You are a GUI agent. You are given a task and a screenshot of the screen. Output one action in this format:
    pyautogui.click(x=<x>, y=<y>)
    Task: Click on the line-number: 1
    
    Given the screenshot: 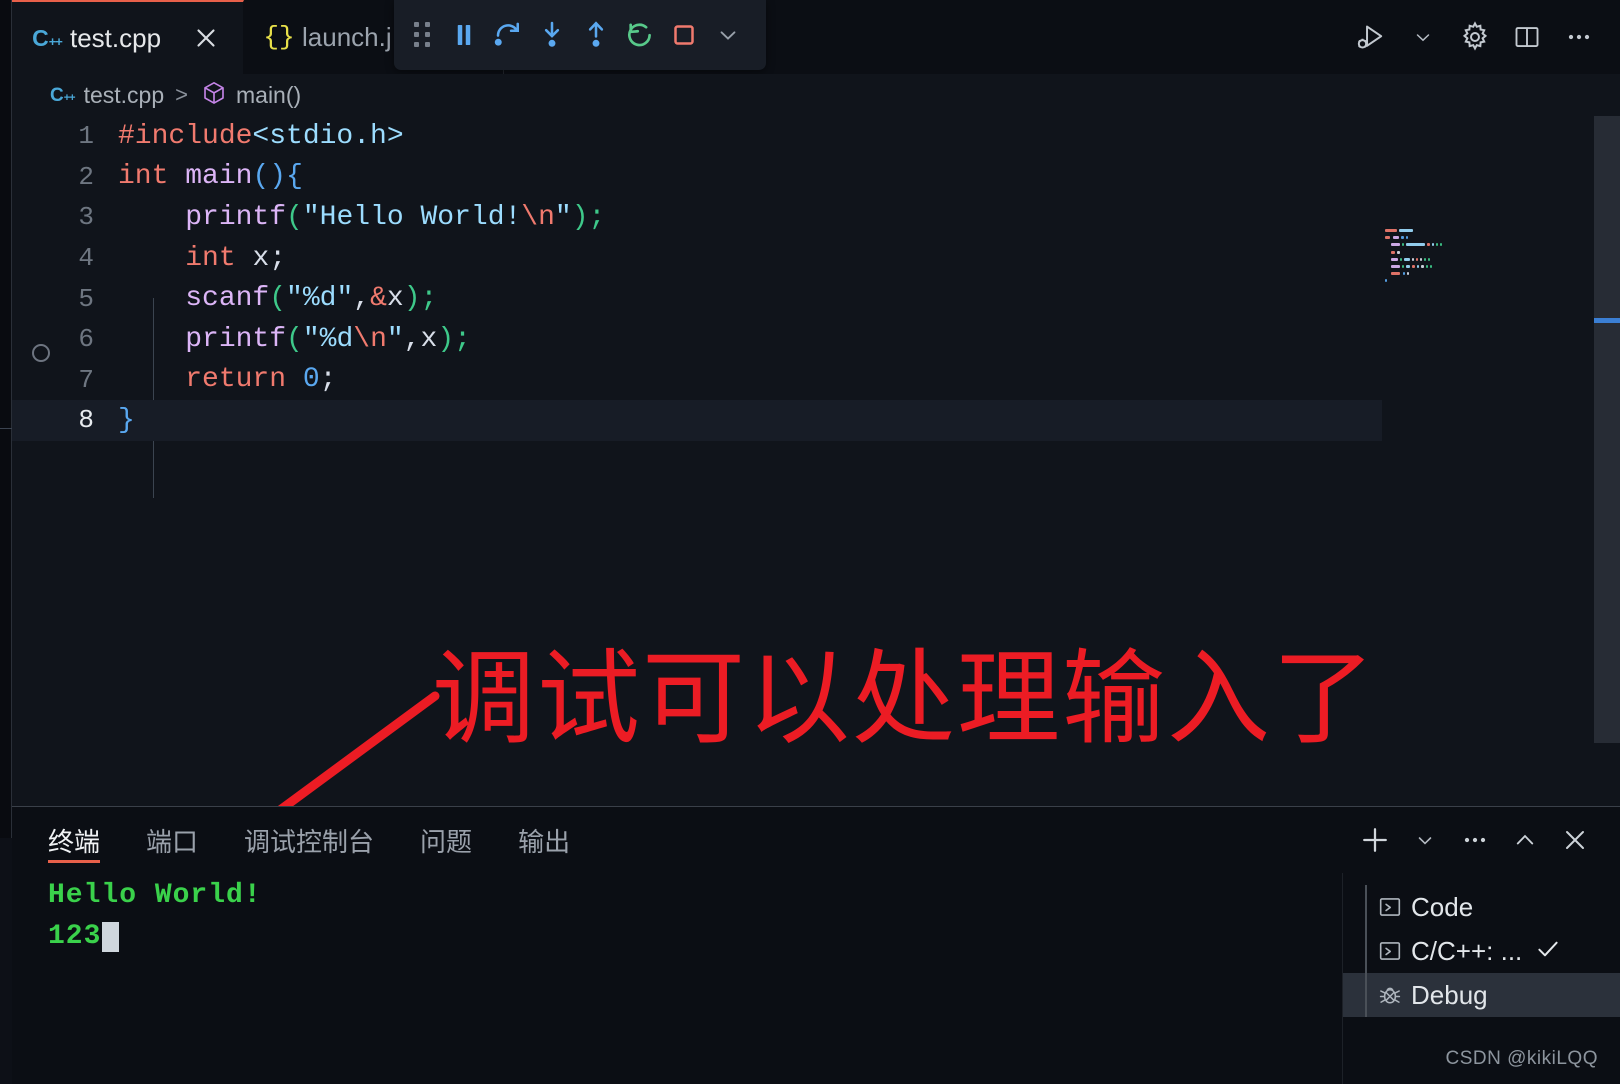 What is the action you would take?
    pyautogui.click(x=86, y=136)
    